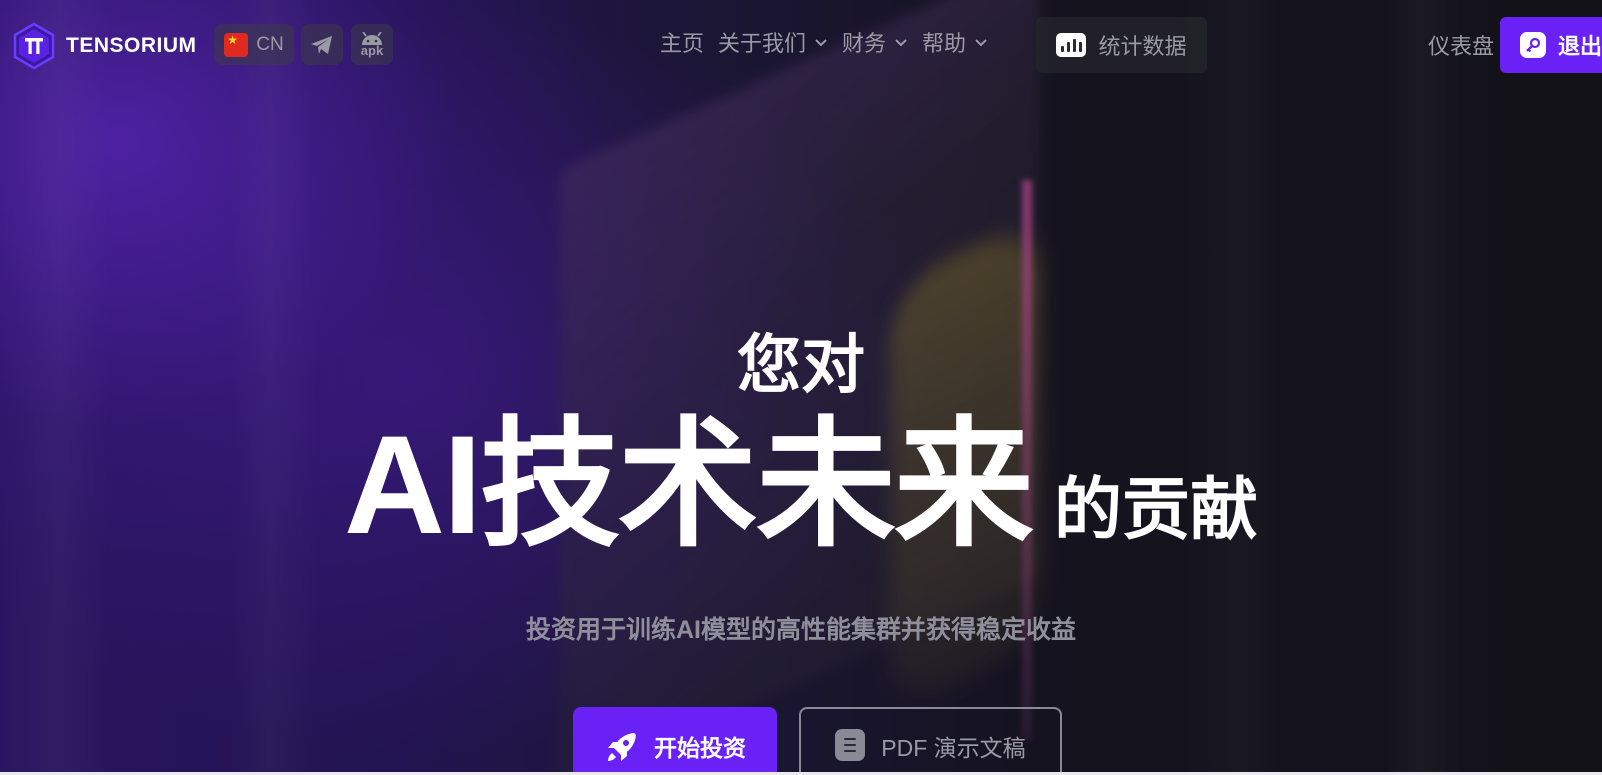 The height and width of the screenshot is (775, 1602). What do you see at coordinates (372, 50) in the screenshot?
I see `apk-label: apk` at bounding box center [372, 50].